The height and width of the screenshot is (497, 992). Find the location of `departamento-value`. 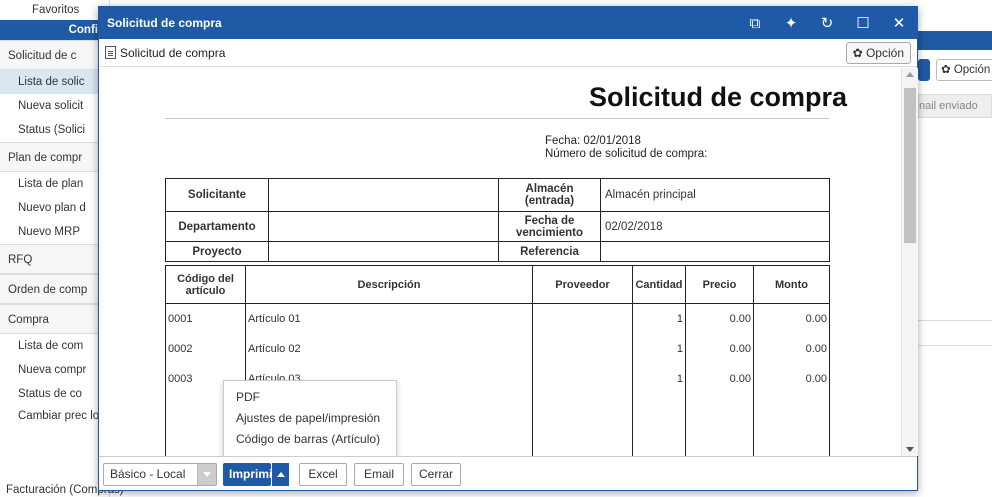

departamento-value is located at coordinates (383, 226).